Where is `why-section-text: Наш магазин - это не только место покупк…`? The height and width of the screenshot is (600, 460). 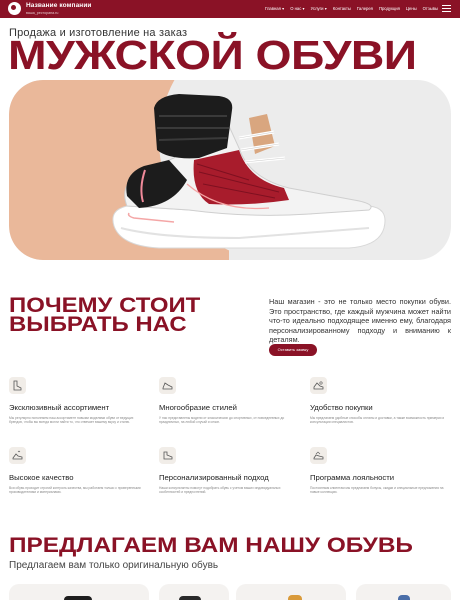 why-section-text: Наш магазин - это не только место покупк… is located at coordinates (360, 321).